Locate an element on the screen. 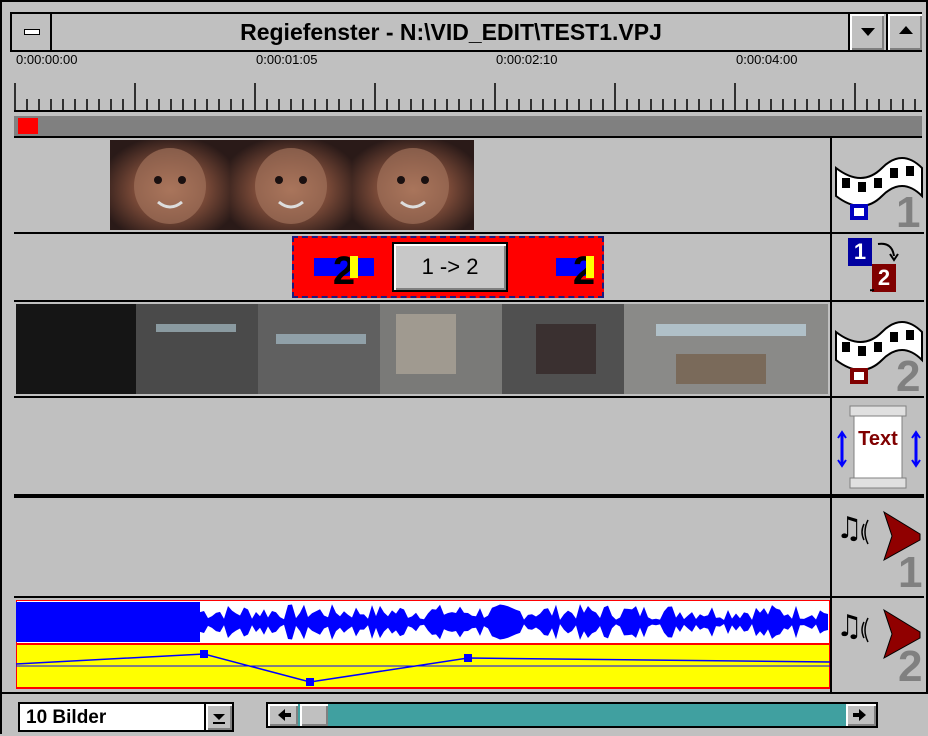 The height and width of the screenshot is (736, 928). timecode-3: 0:00:04:00 is located at coordinates (767, 59).